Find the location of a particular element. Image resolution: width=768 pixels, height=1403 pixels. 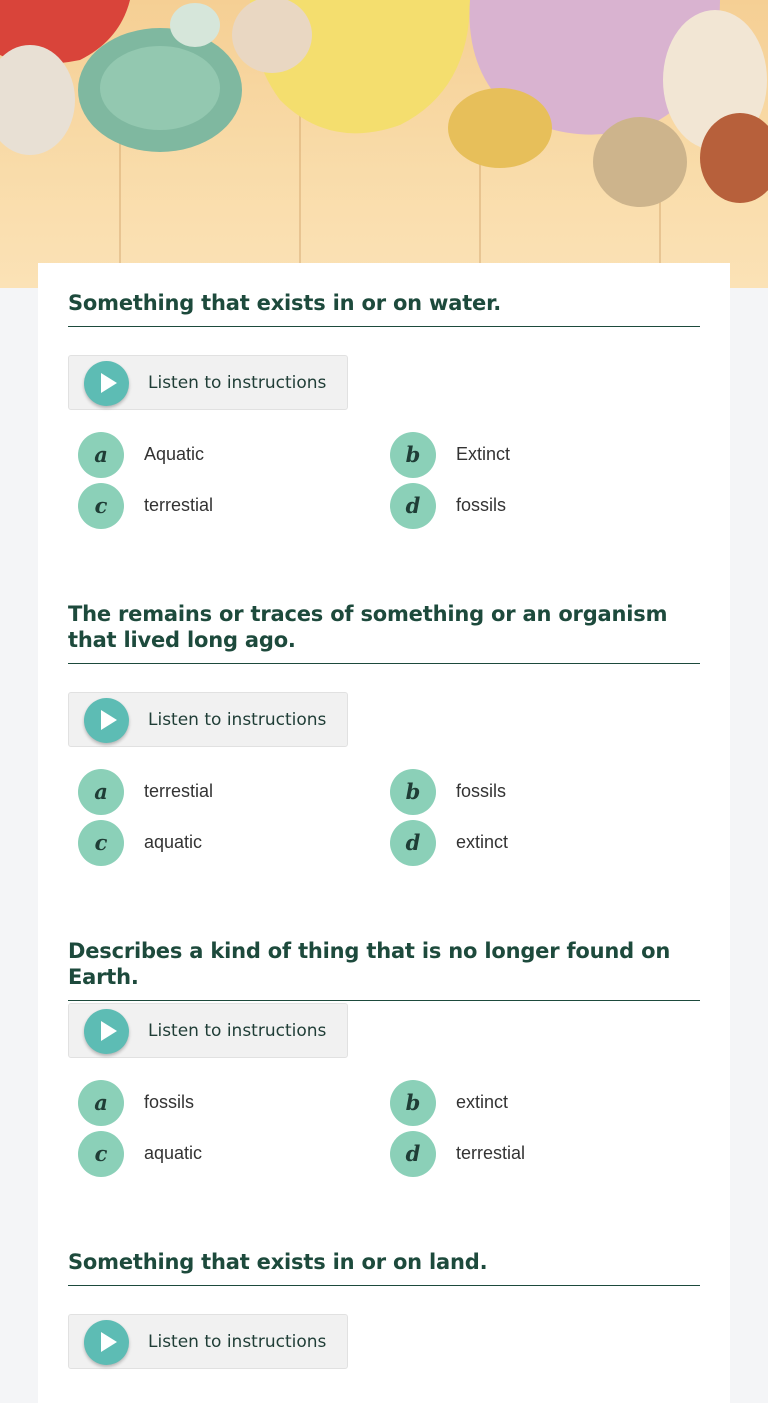

option-text: Extinct is located at coordinates (483, 454).